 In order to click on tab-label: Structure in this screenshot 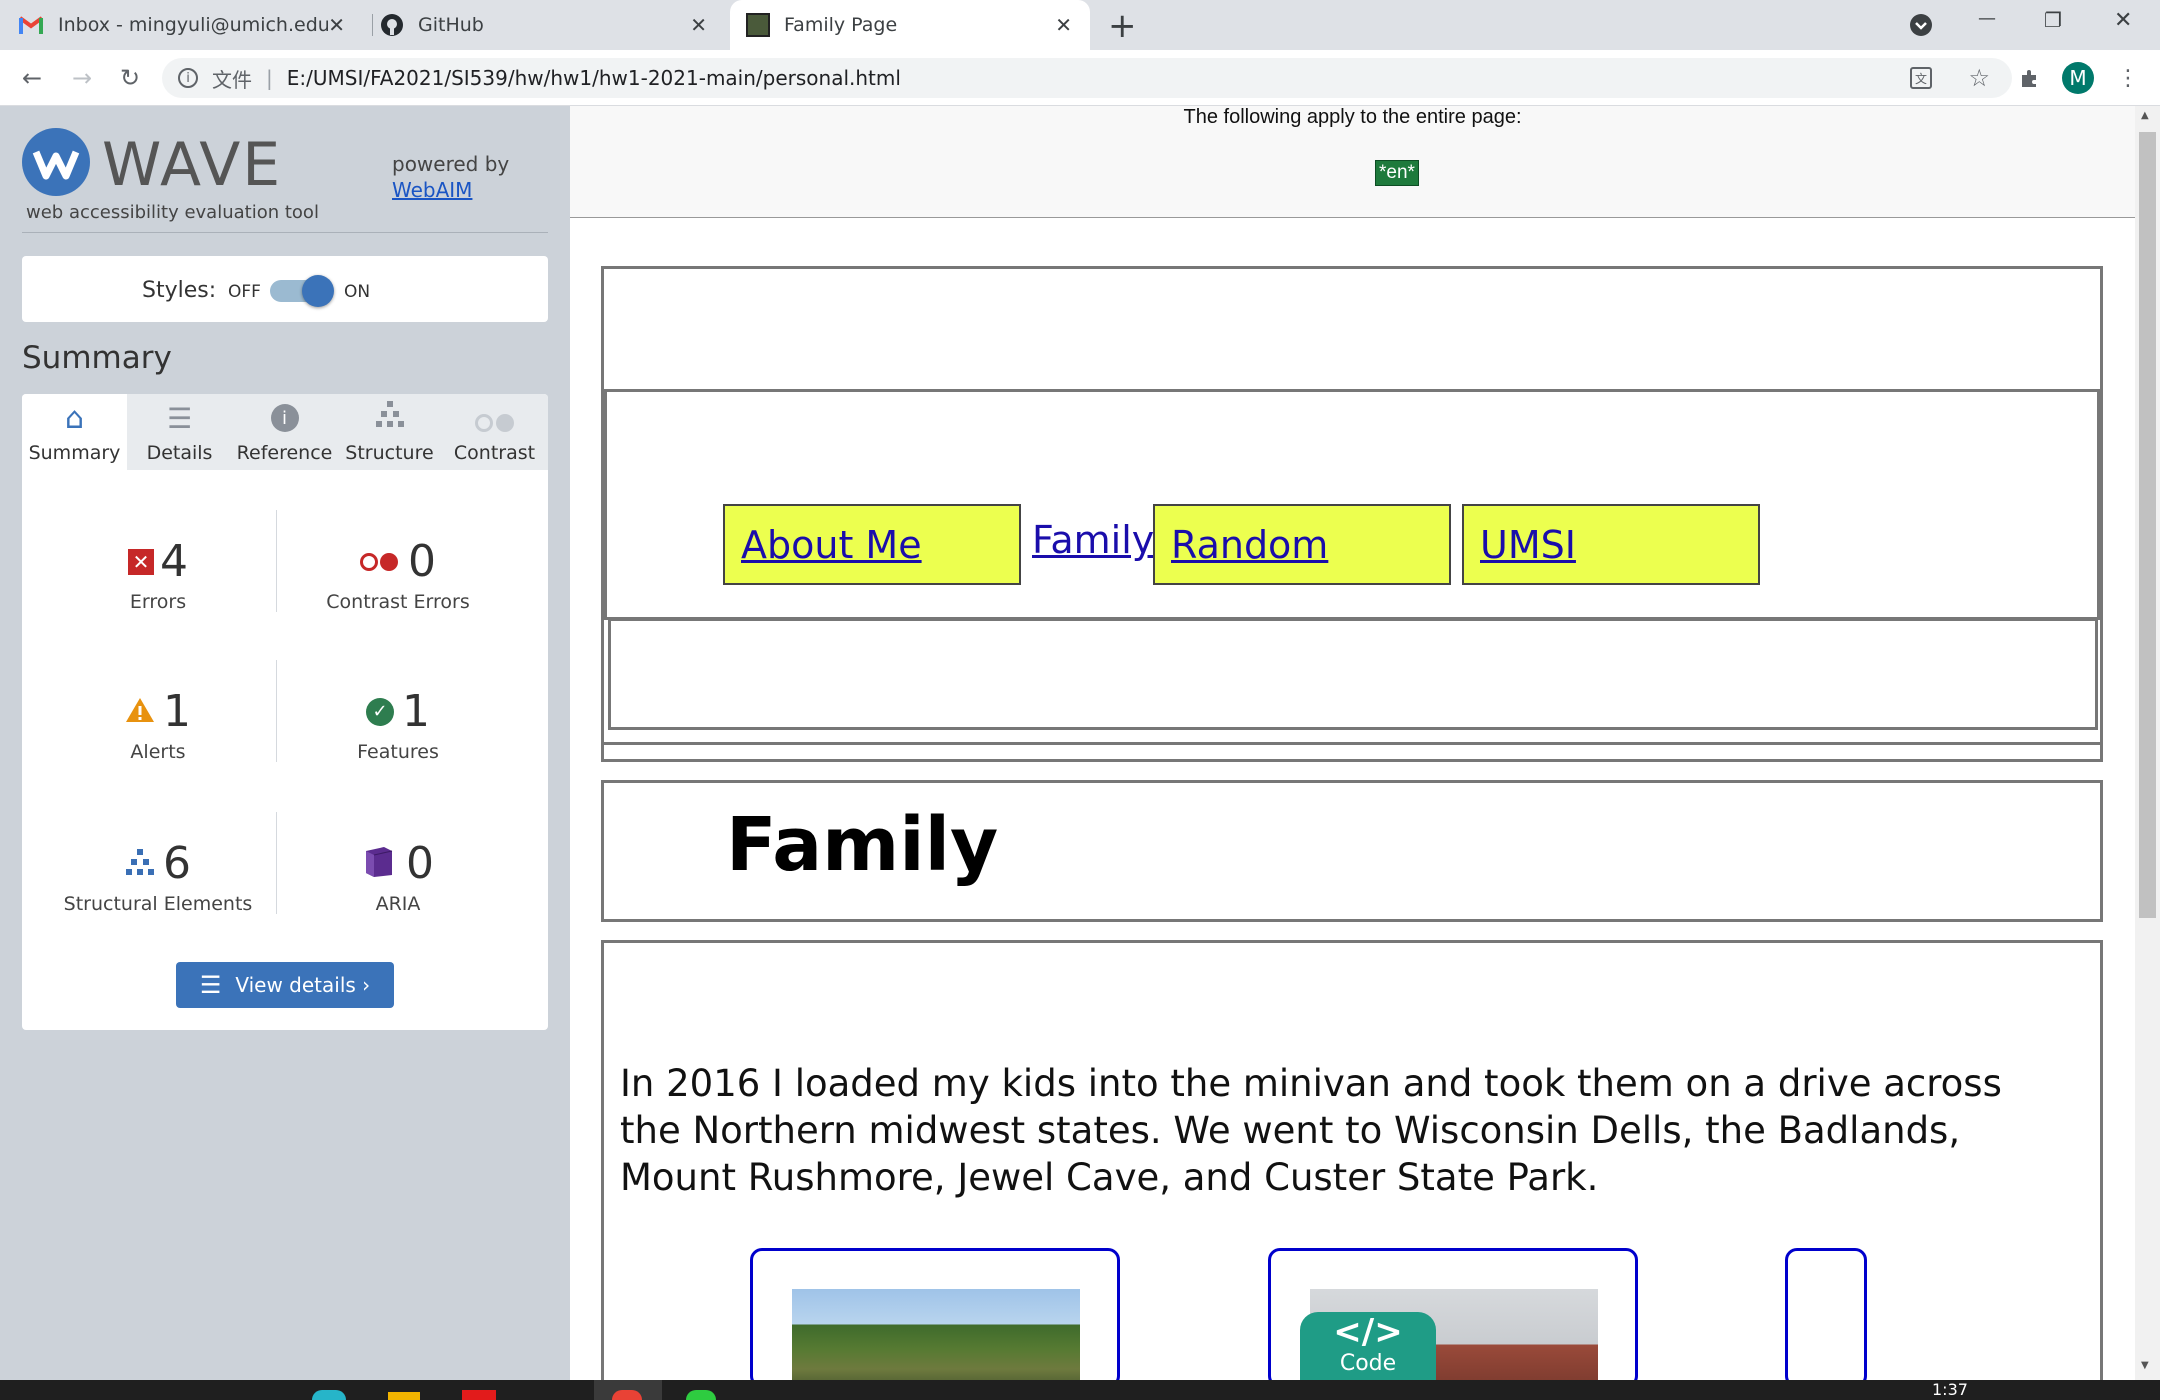, I will do `click(389, 453)`.